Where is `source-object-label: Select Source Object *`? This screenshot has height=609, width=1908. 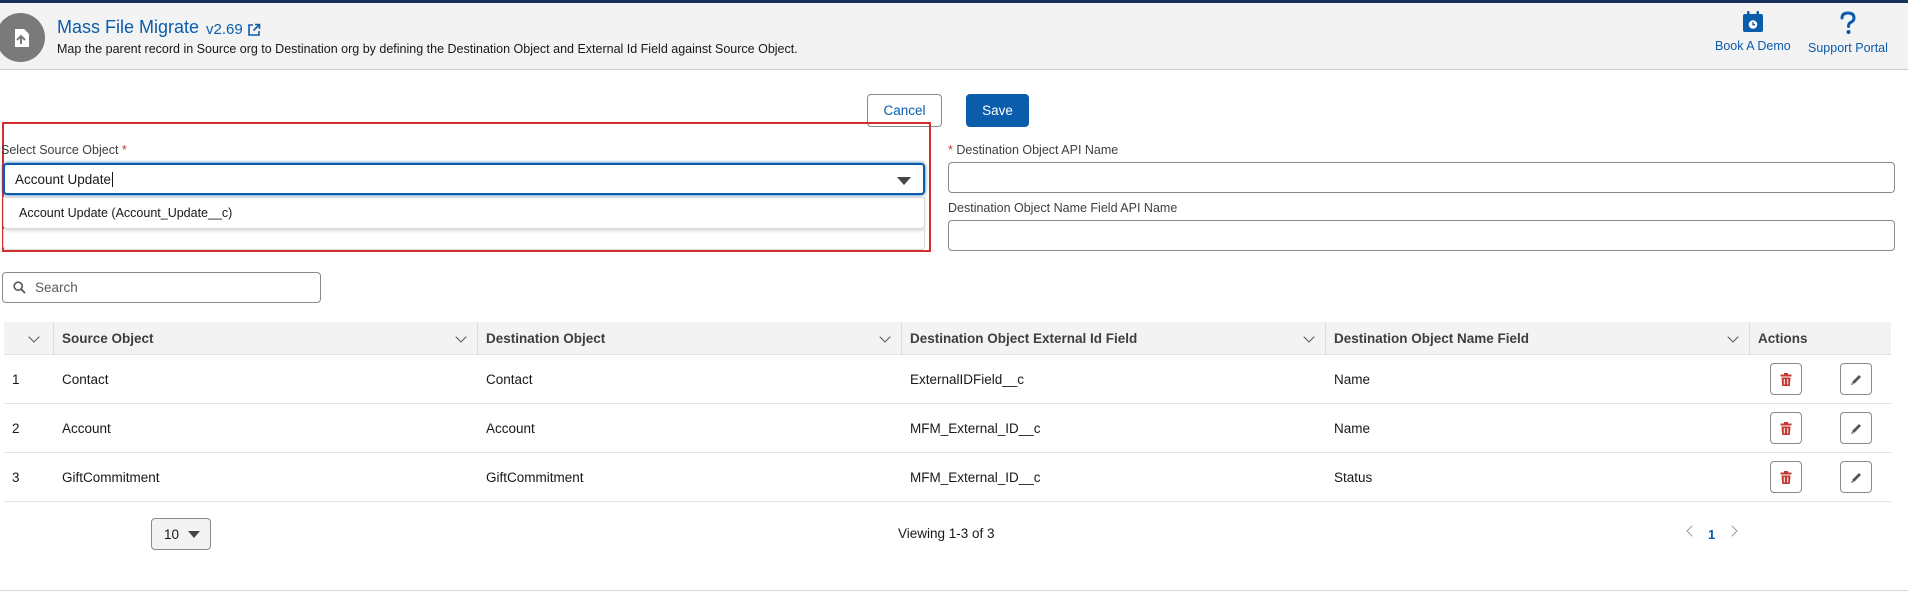 source-object-label: Select Source Object * is located at coordinates (64, 150).